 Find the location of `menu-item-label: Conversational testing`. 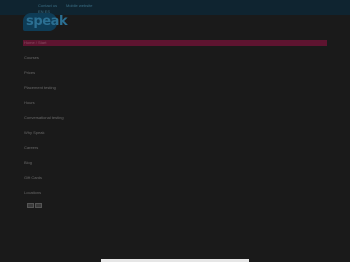

menu-item-label: Conversational testing is located at coordinates (44, 117).